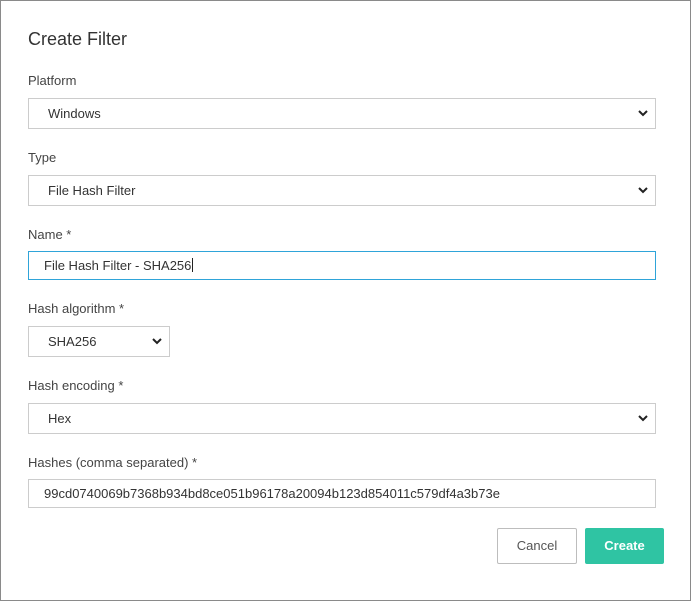  What do you see at coordinates (193, 265) in the screenshot?
I see `text-caret` at bounding box center [193, 265].